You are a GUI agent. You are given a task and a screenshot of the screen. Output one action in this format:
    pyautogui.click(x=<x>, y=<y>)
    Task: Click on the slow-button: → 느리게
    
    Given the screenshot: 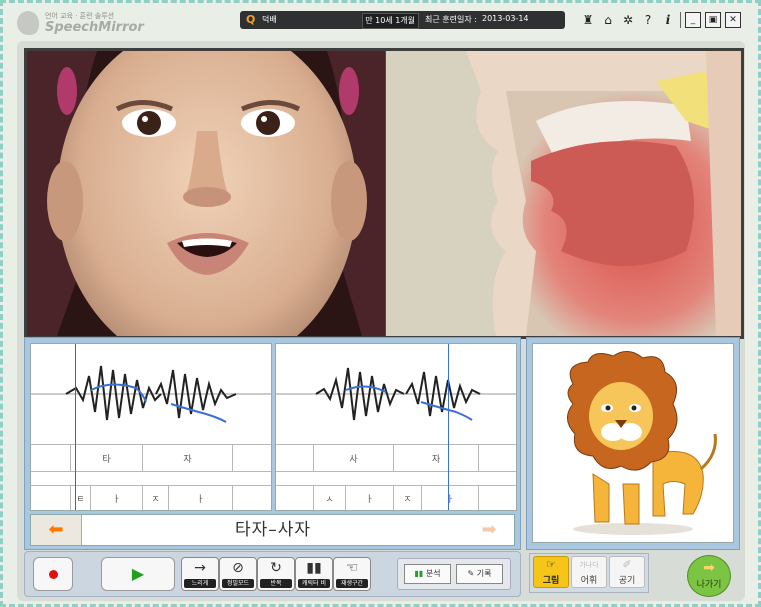 What is the action you would take?
    pyautogui.click(x=200, y=574)
    